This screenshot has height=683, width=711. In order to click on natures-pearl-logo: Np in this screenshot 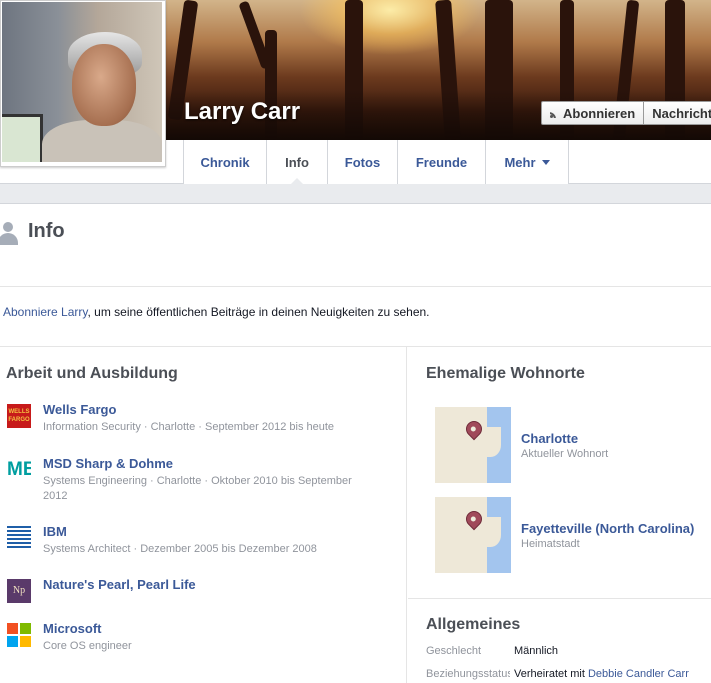, I will do `click(19, 591)`.